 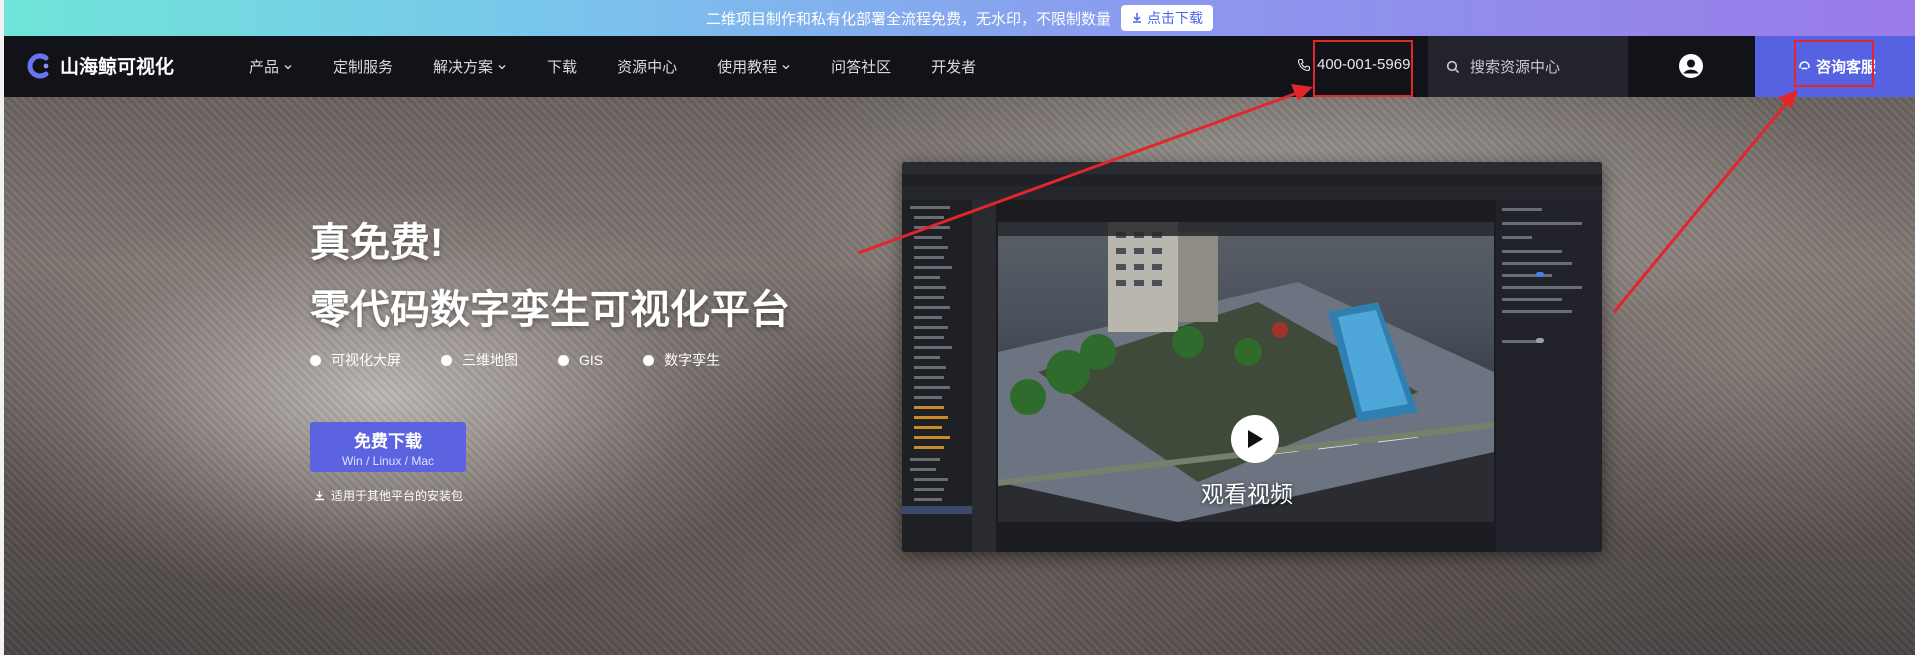 What do you see at coordinates (1834, 63) in the screenshot?
I see `annotation-box-consult` at bounding box center [1834, 63].